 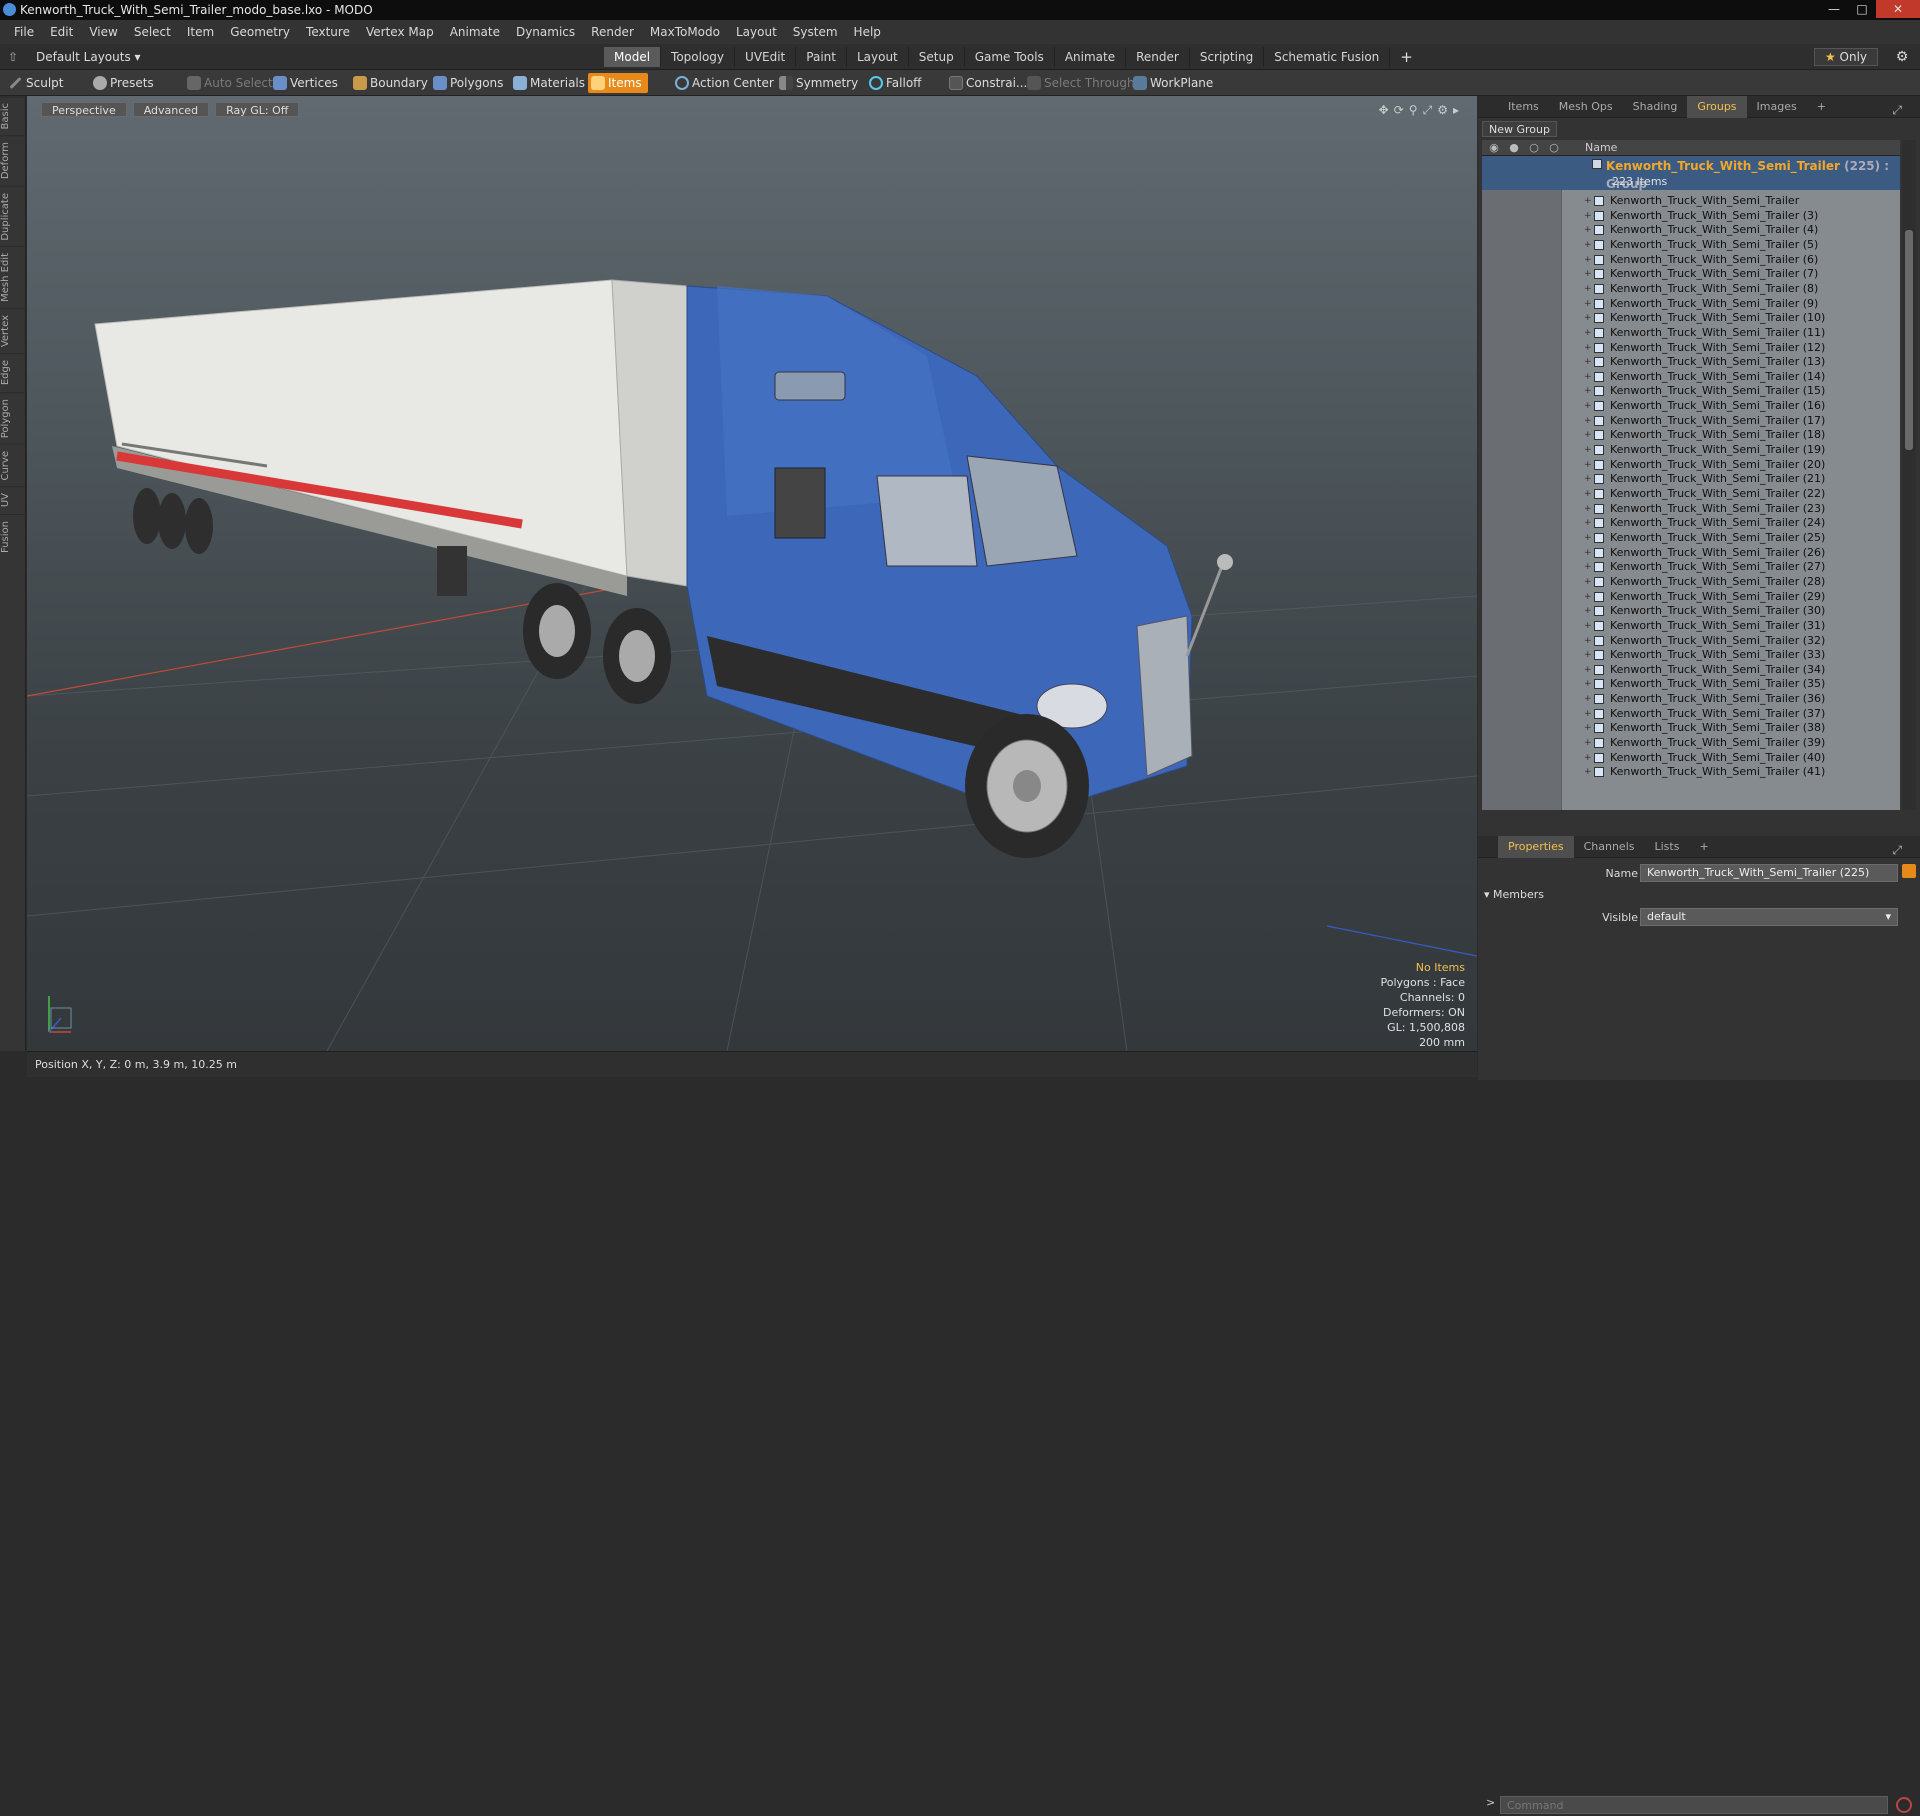 What do you see at coordinates (1413, 110) in the screenshot?
I see `zoom-icon: ⚲` at bounding box center [1413, 110].